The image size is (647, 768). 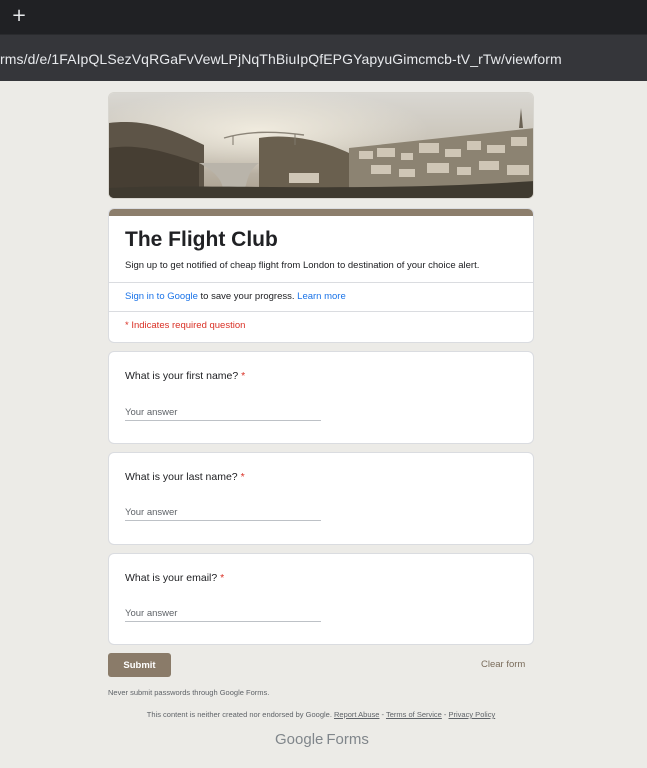 I want to click on report-abuse-link: Report Abuse, so click(x=356, y=714).